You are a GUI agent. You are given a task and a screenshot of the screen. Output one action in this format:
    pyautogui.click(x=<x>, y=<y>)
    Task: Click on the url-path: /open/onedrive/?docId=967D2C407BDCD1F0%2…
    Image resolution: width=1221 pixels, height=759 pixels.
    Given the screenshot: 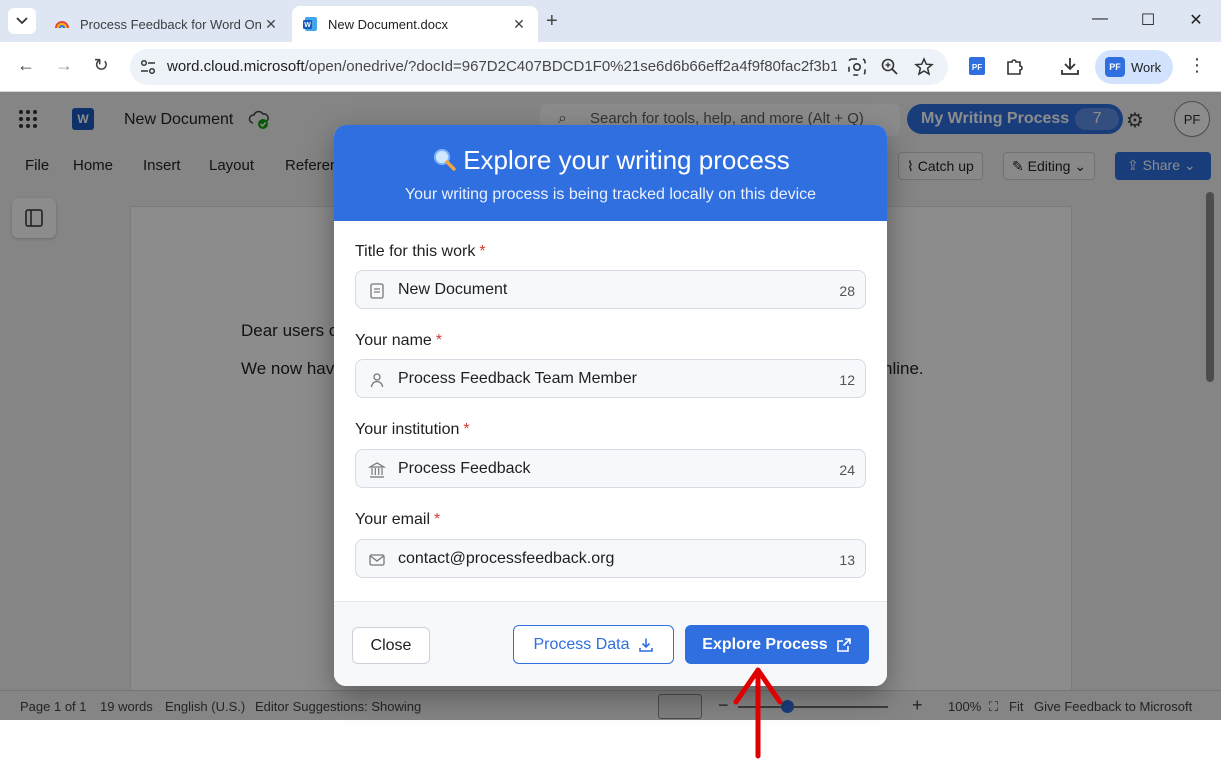 What is the action you would take?
    pyautogui.click(x=570, y=66)
    